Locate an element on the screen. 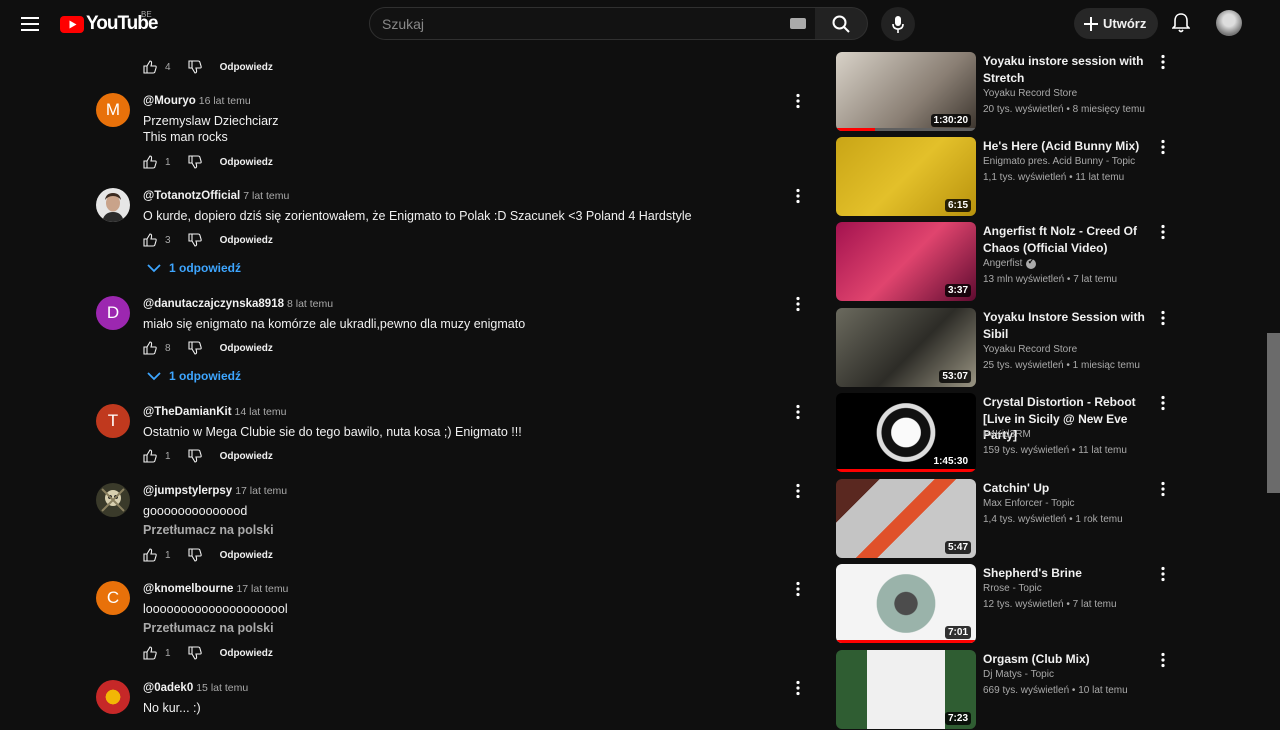  video-thumbnail: 7:01 is located at coordinates (906, 603).